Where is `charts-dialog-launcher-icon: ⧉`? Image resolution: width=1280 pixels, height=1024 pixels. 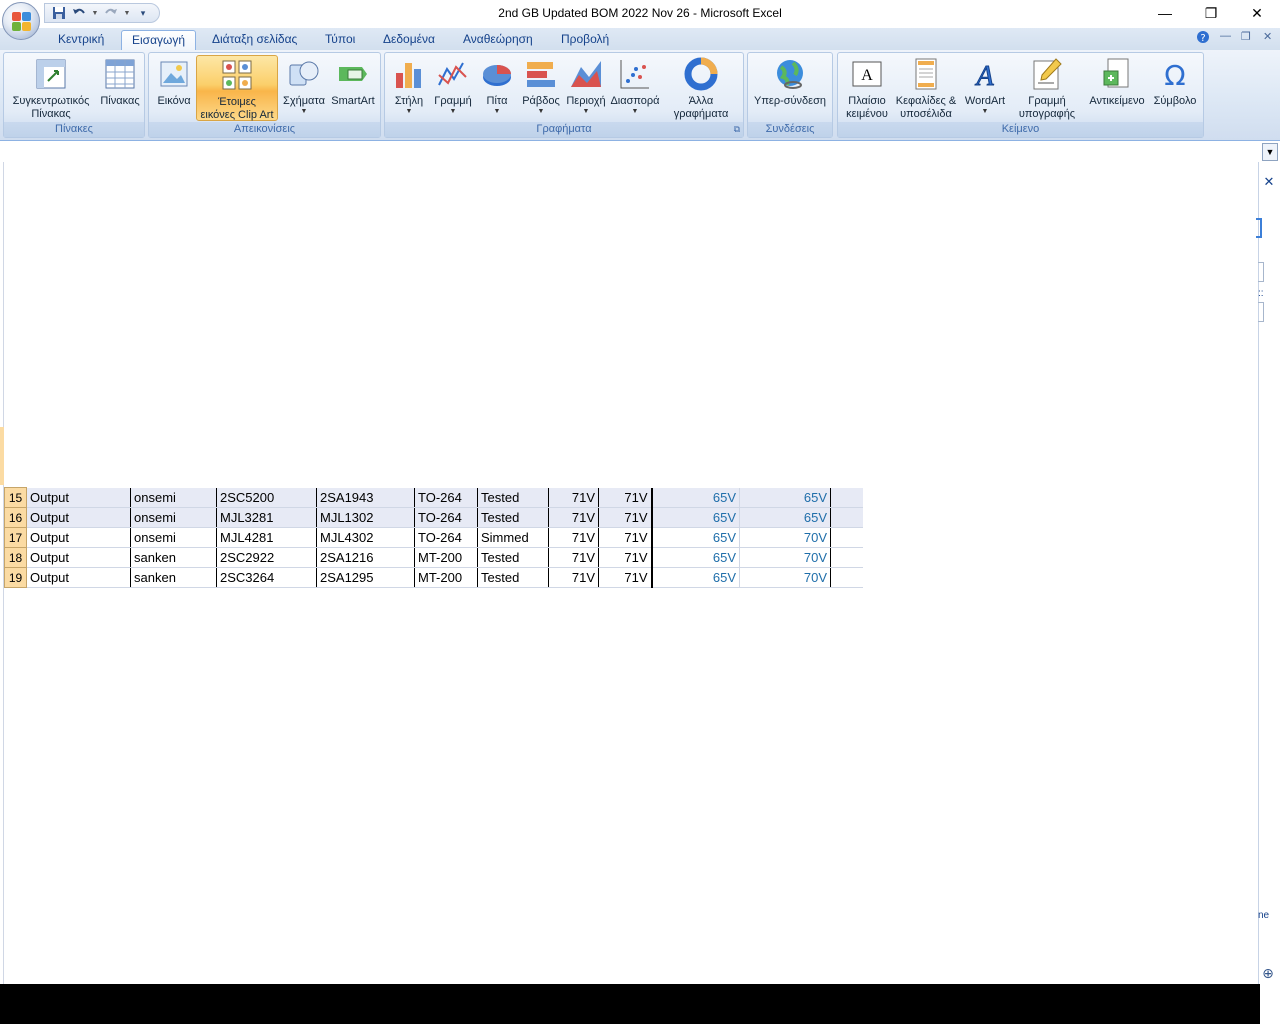 charts-dialog-launcher-icon: ⧉ is located at coordinates (737, 129).